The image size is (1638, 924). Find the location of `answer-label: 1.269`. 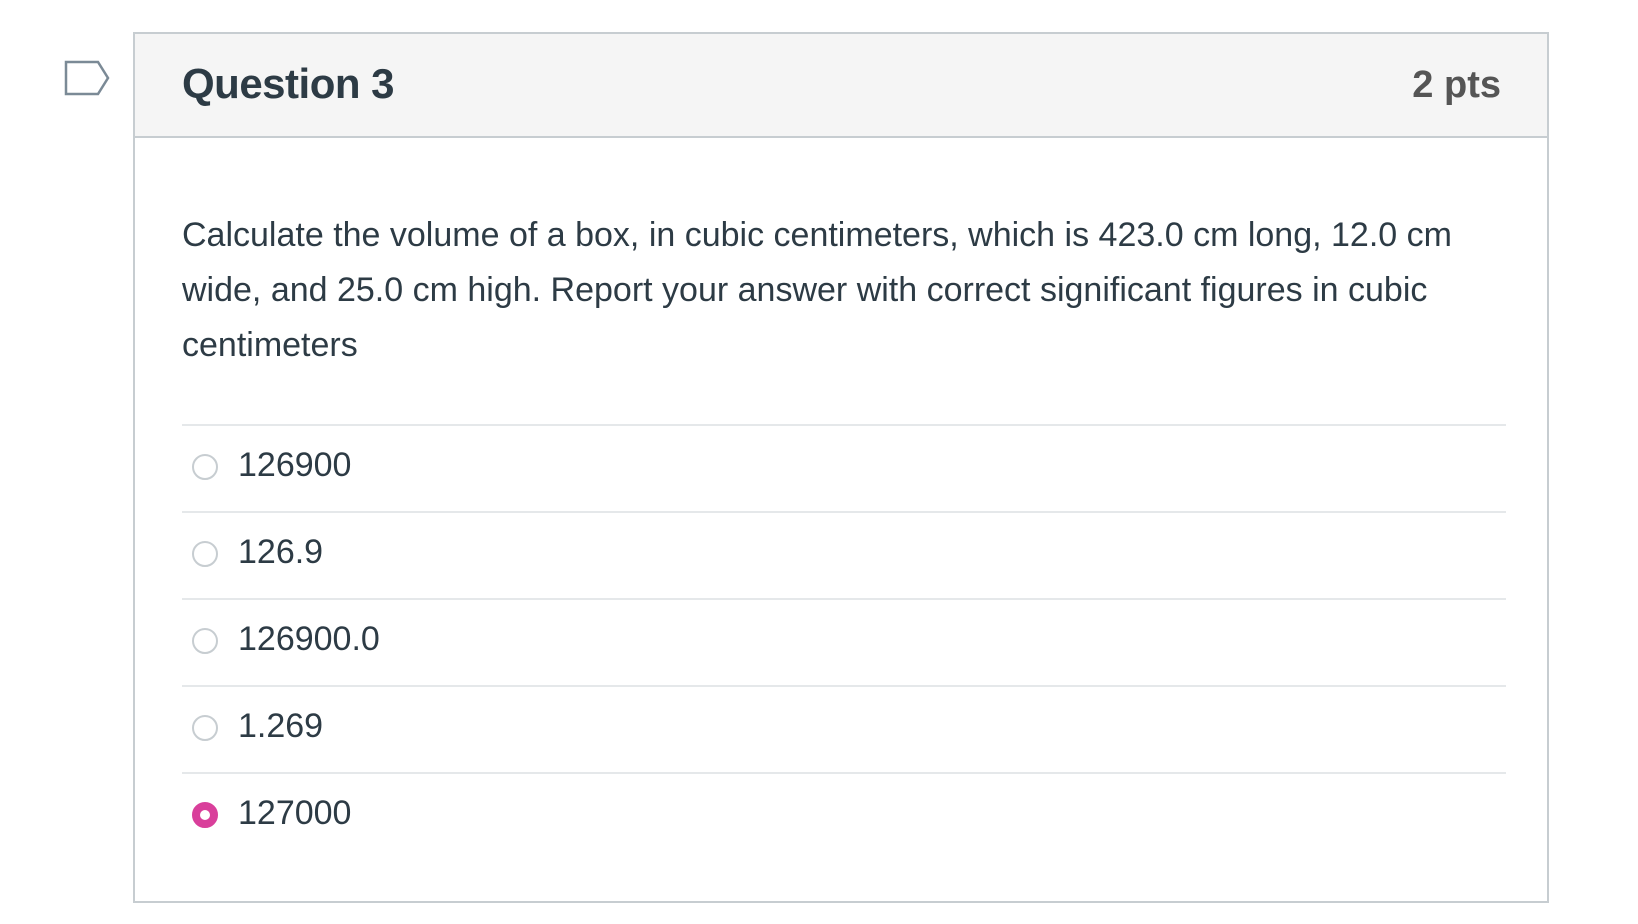

answer-label: 1.269 is located at coordinates (281, 726).